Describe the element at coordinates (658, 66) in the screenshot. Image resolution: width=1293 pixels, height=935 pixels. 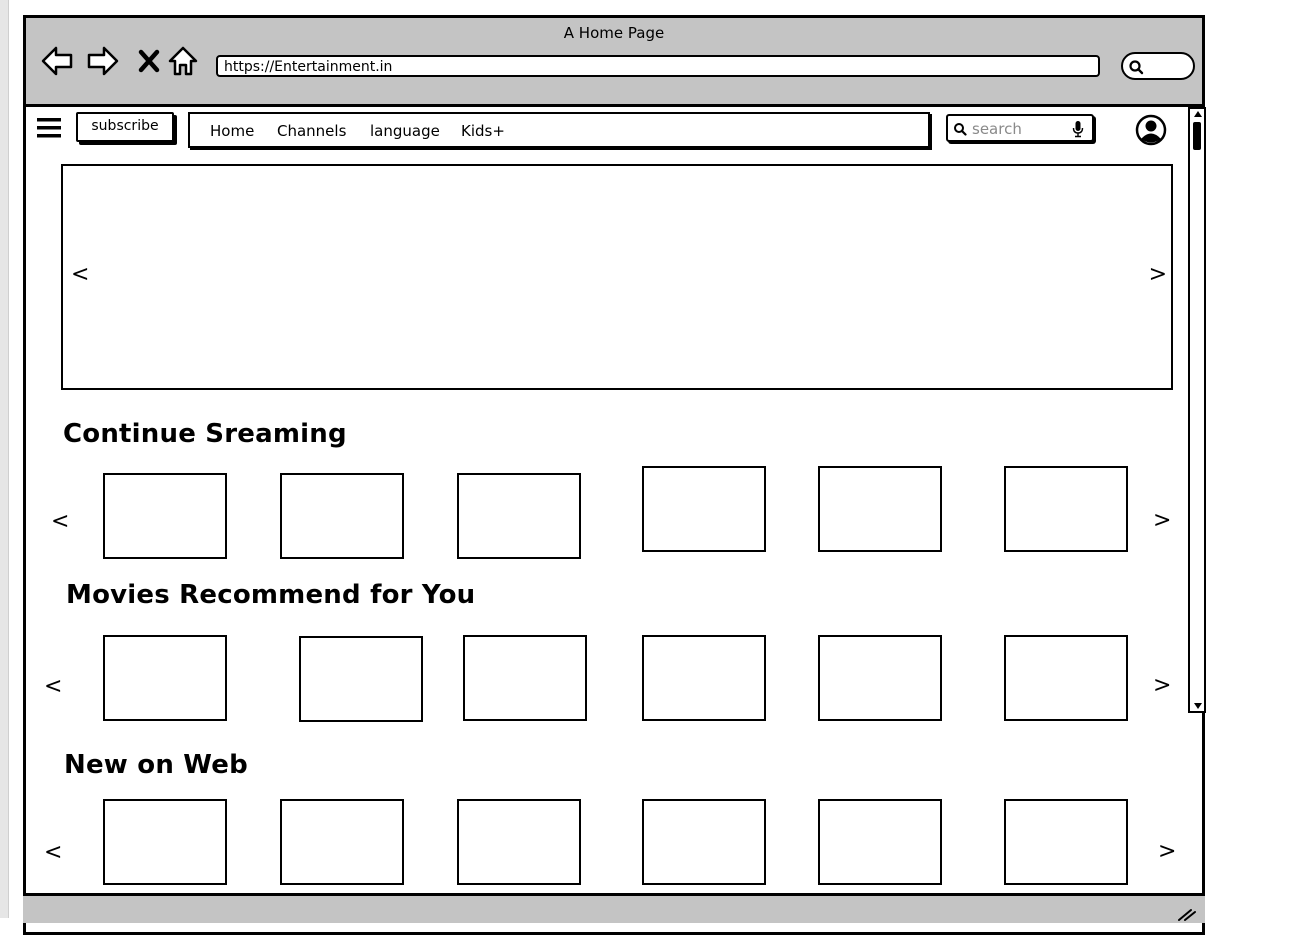
I see `url-input: https://Entertainment.in` at that location.